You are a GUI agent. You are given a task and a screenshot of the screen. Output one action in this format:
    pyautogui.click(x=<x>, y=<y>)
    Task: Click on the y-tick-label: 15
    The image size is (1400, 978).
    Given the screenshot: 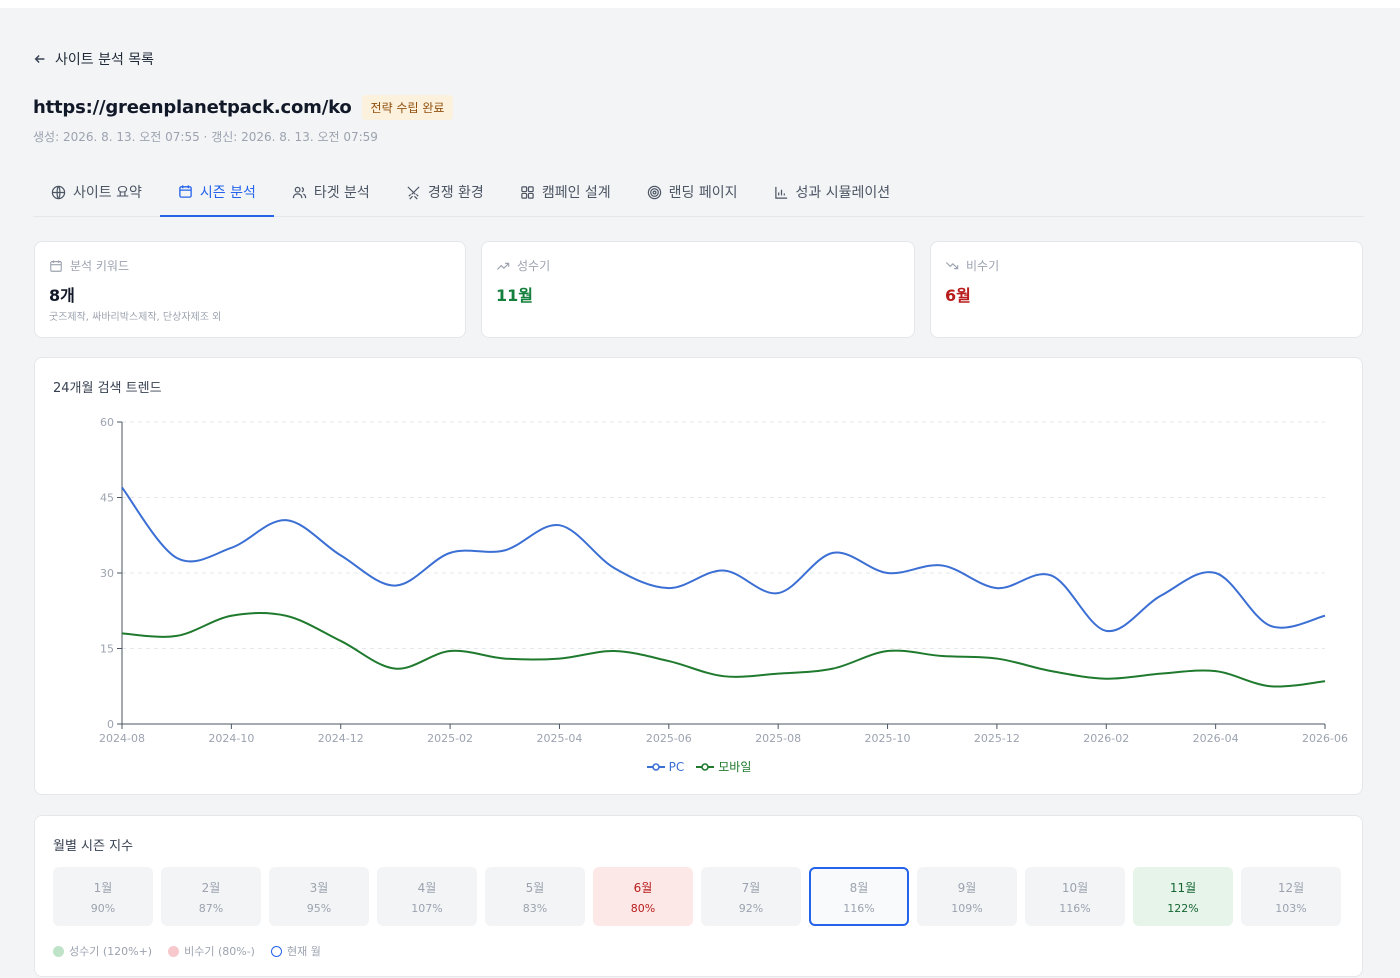 What is the action you would take?
    pyautogui.click(x=107, y=649)
    